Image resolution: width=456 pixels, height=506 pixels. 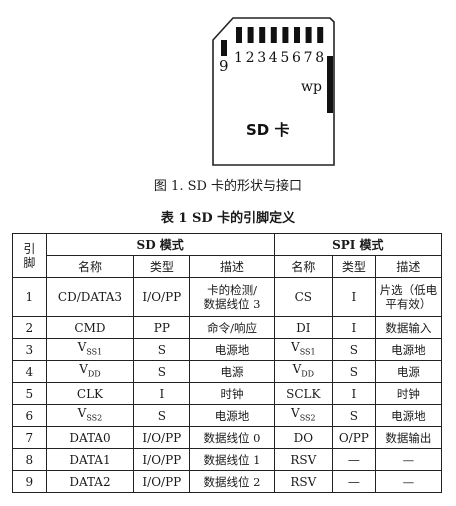 I want to click on pin-label-9: 9, so click(x=224, y=66).